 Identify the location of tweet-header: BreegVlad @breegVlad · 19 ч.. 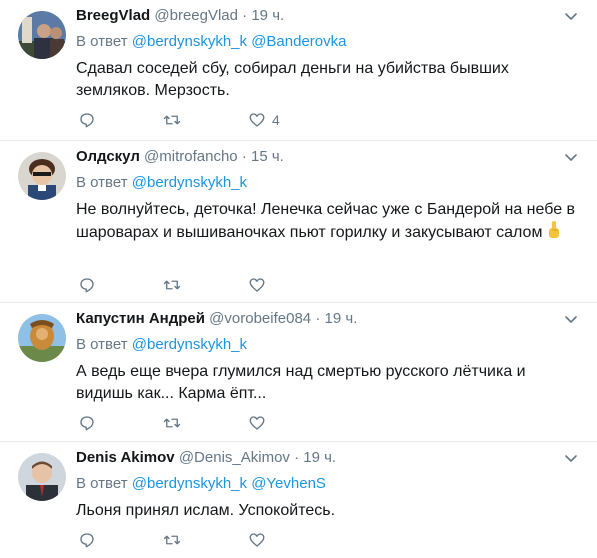
(326, 16).